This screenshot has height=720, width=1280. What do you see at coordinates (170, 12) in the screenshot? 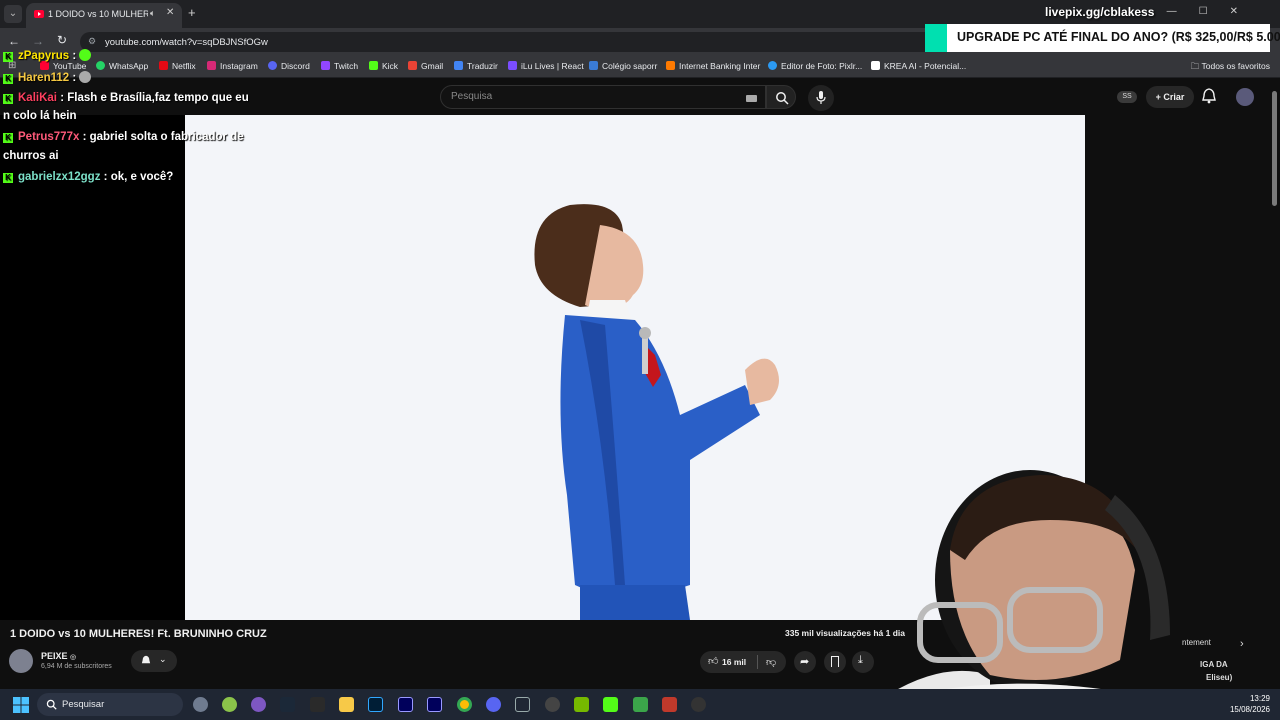
I see `close-tab-icon: ✕` at bounding box center [170, 12].